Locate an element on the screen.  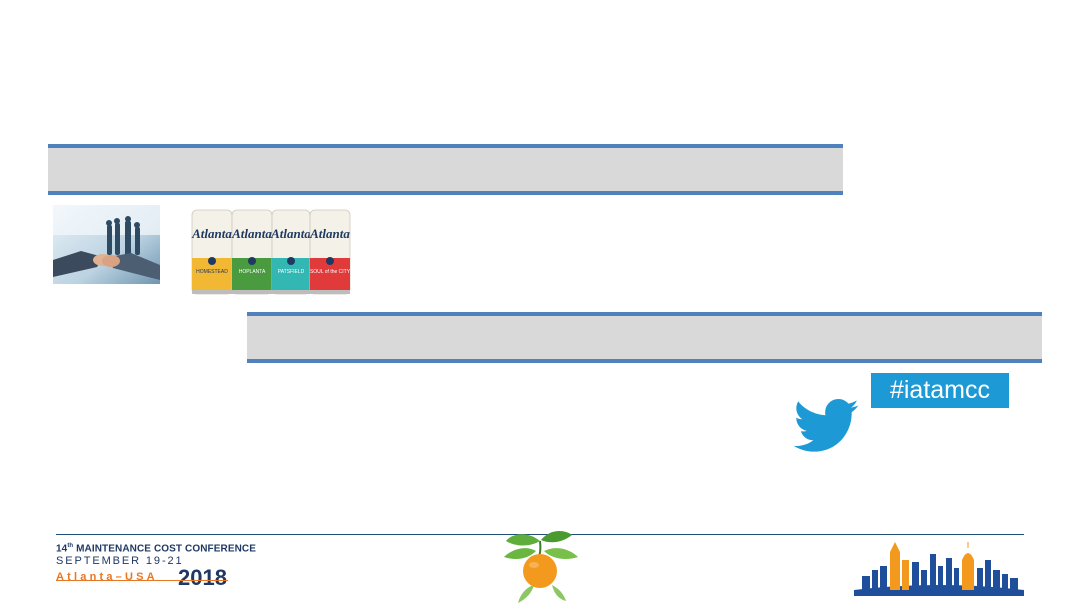
atlanta-skyline-icon is located at coordinates (939, 568).